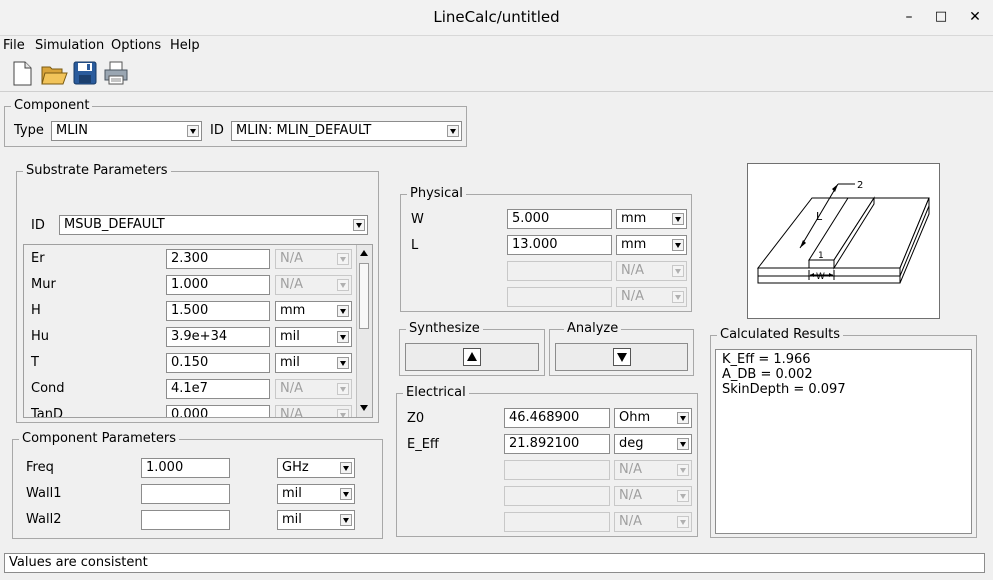  I want to click on maximize-button: □, so click(941, 17).